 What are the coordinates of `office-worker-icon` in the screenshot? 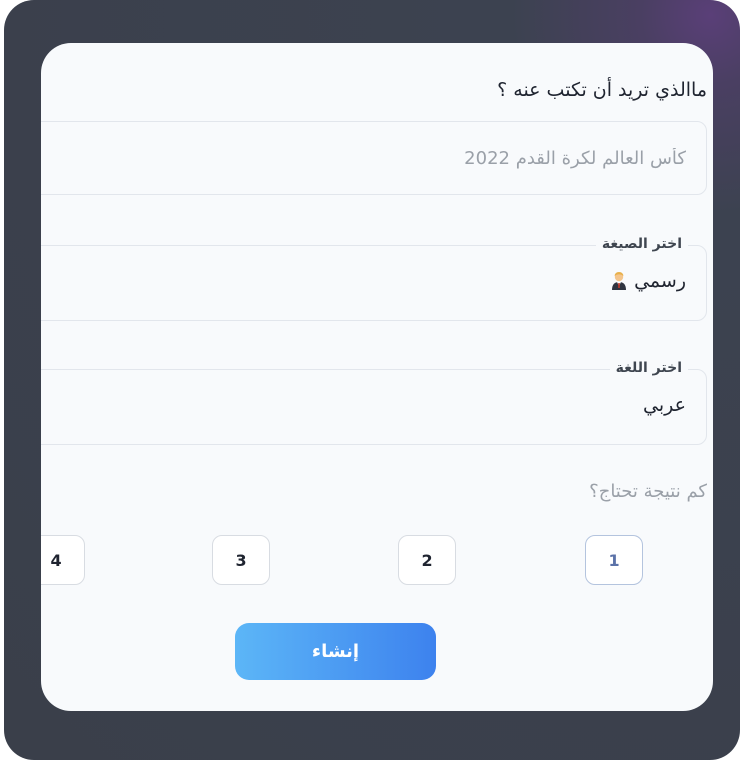 It's located at (619, 281).